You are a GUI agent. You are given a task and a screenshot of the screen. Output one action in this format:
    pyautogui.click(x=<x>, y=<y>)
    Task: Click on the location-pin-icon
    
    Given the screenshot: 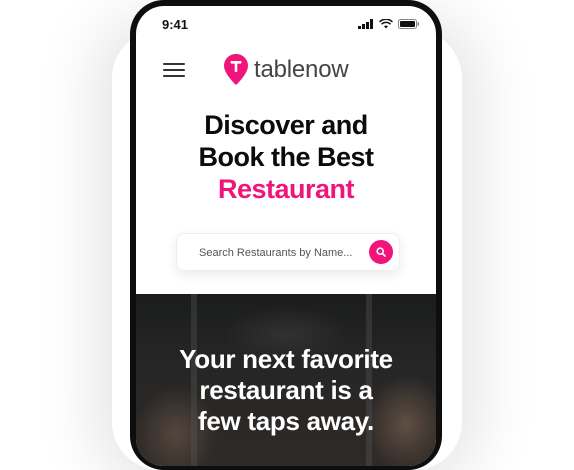 What is the action you would take?
    pyautogui.click(x=236, y=69)
    